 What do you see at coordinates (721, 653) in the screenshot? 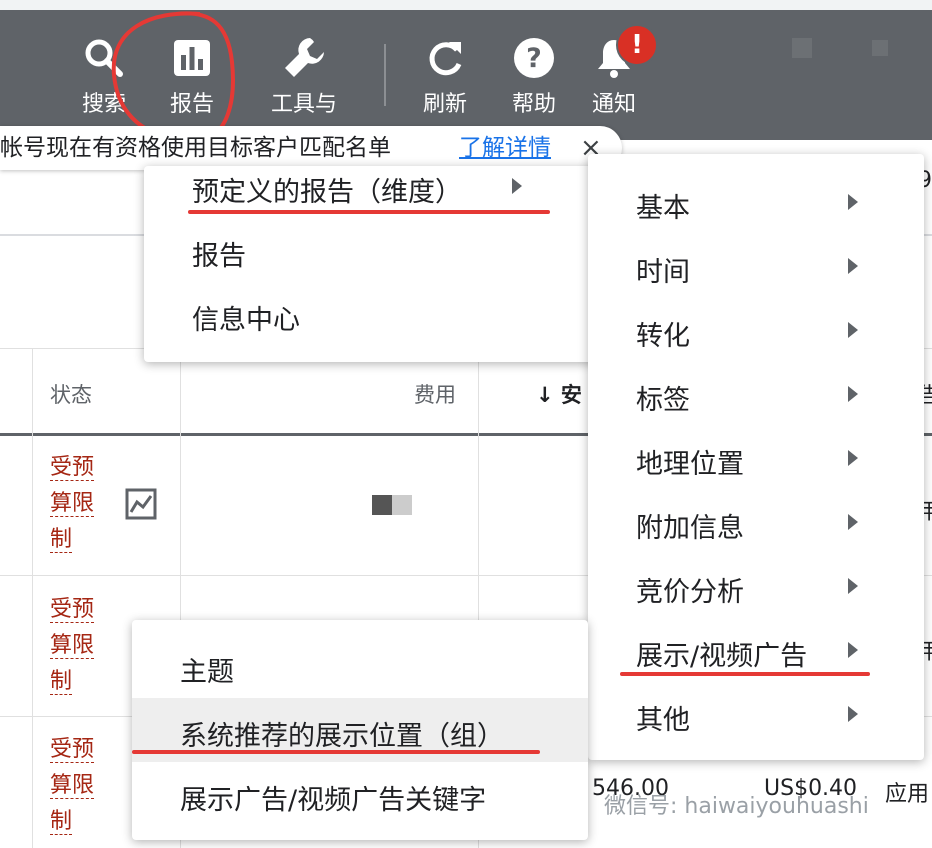
I see `menu-item-display-video: 展示/视频广告` at bounding box center [721, 653].